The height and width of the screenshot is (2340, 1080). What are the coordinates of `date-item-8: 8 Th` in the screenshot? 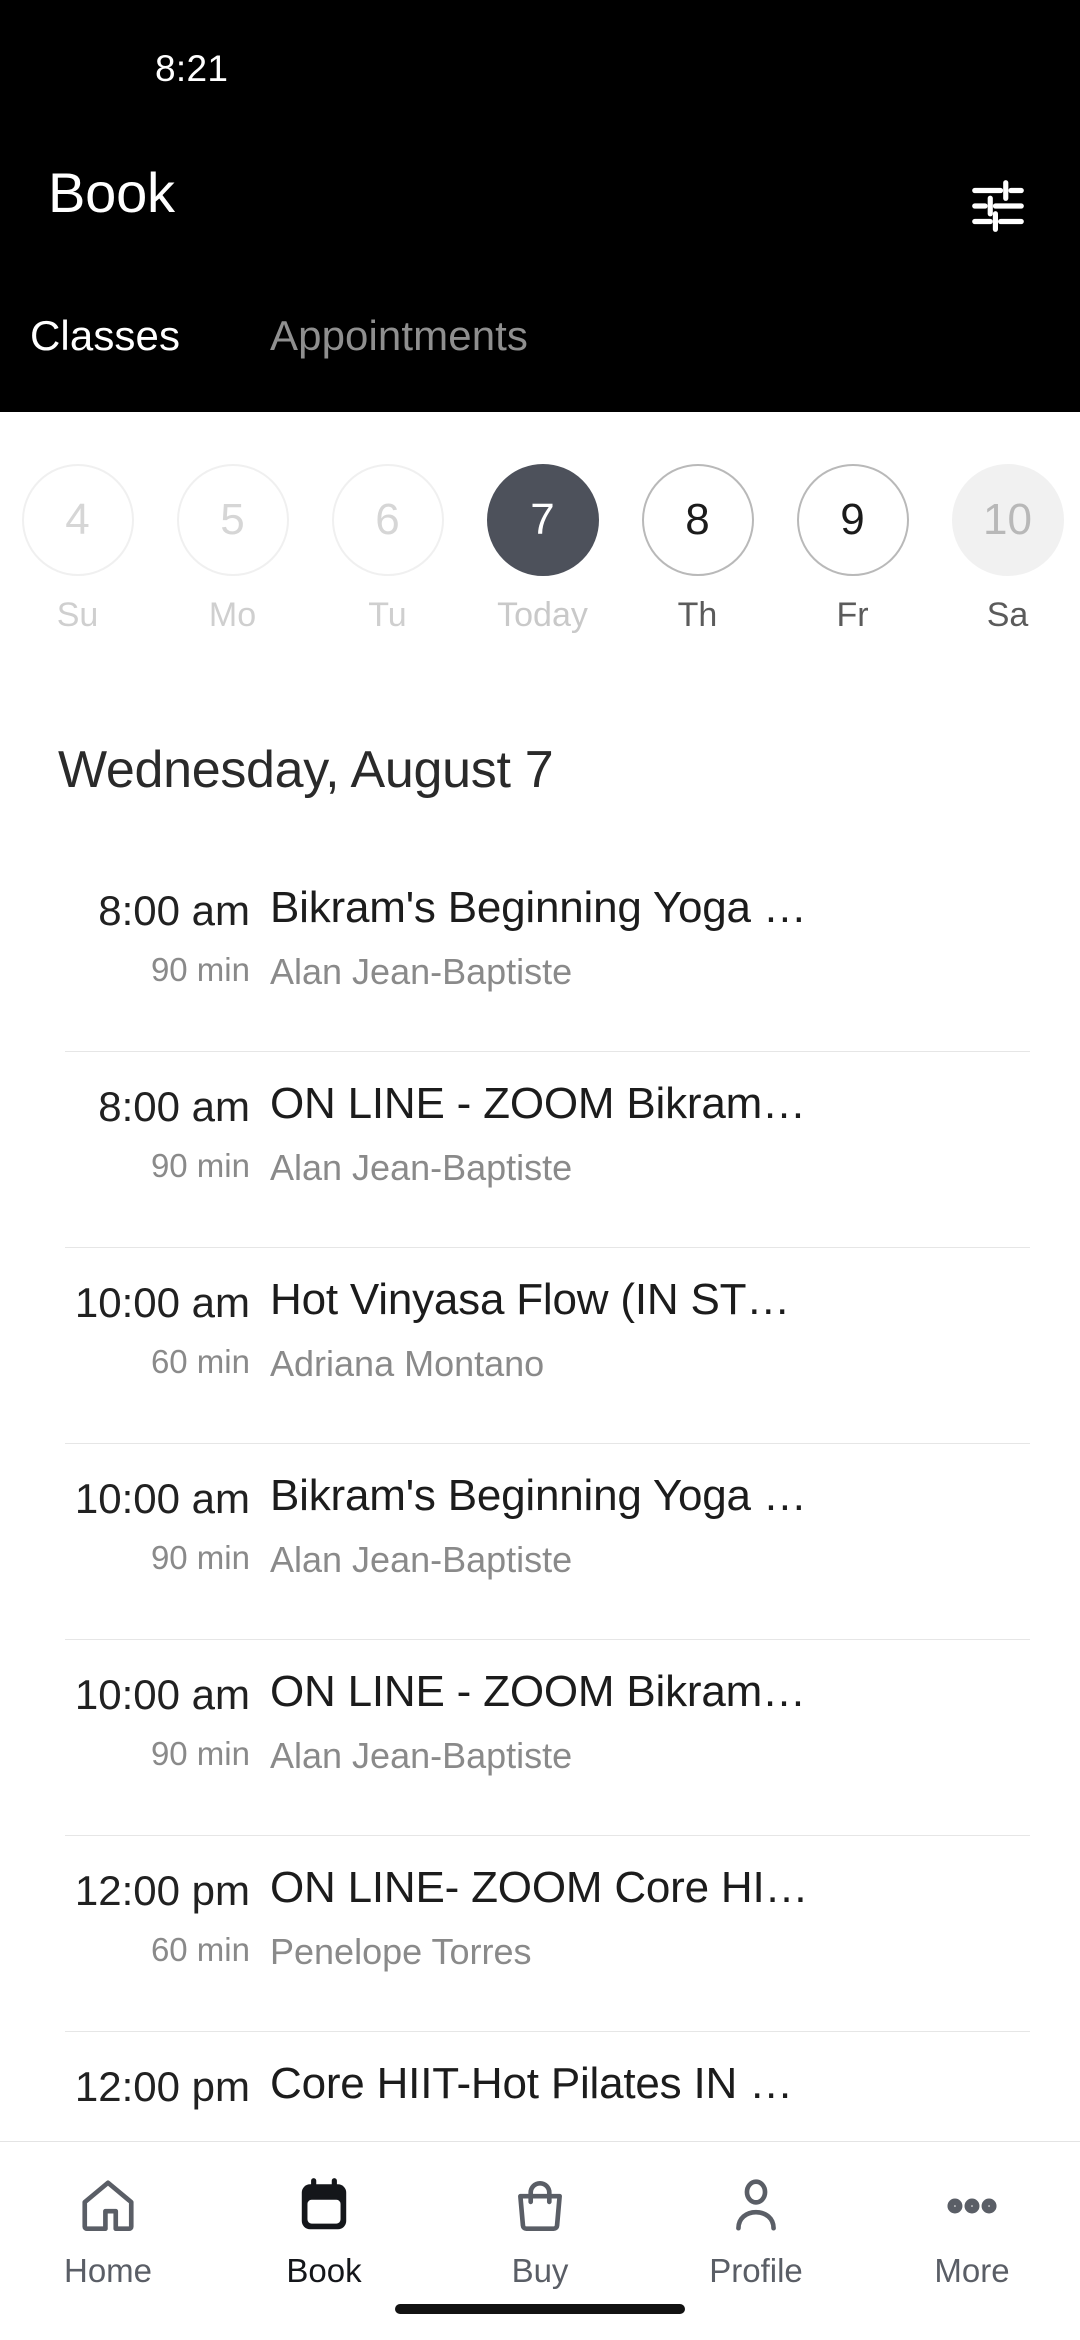 It's located at (697, 549).